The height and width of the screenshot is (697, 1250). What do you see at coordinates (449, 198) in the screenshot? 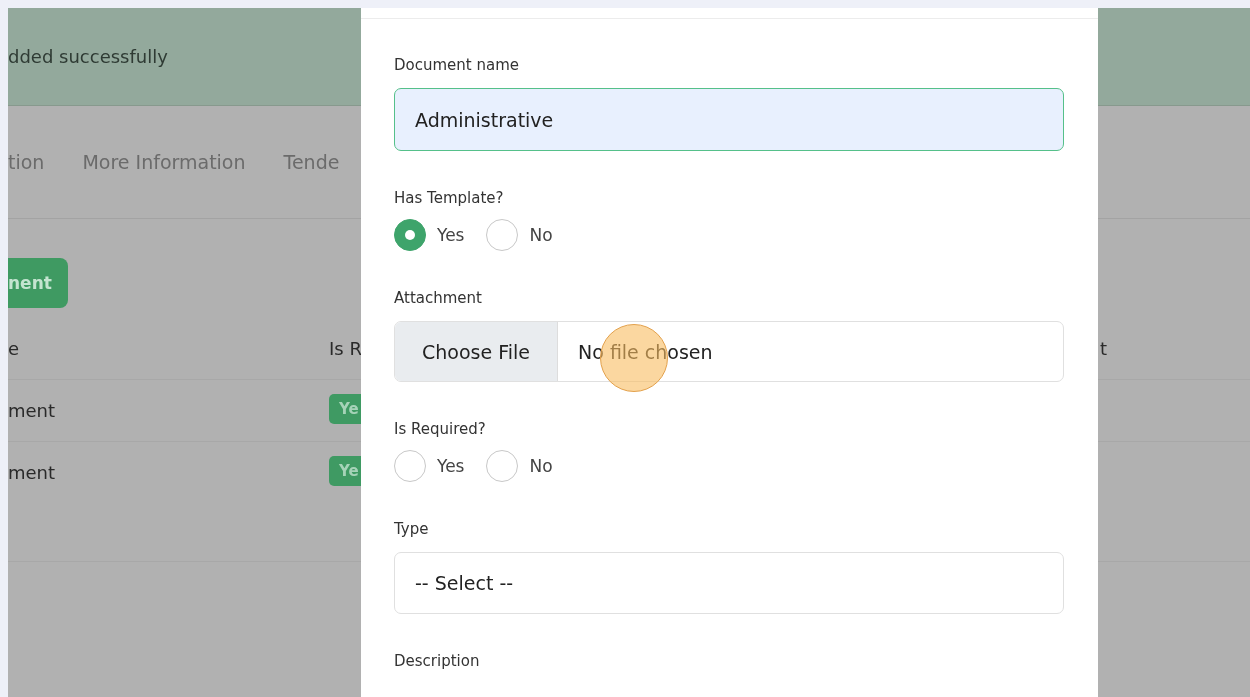
I see `field-label: Has Template?` at bounding box center [449, 198].